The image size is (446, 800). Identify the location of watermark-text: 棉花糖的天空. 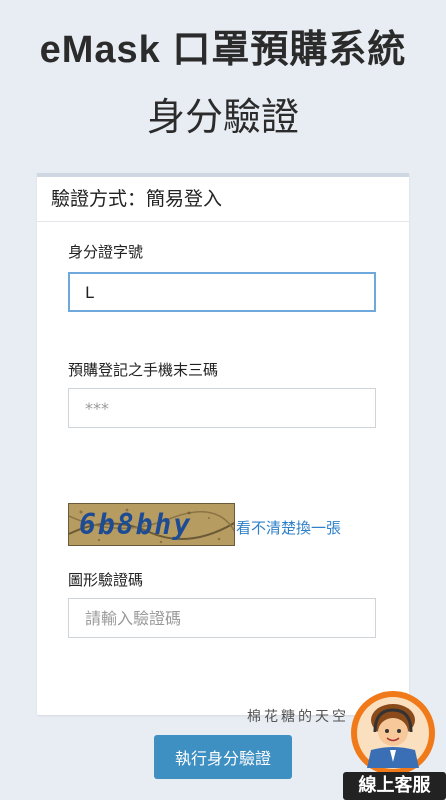
(298, 717).